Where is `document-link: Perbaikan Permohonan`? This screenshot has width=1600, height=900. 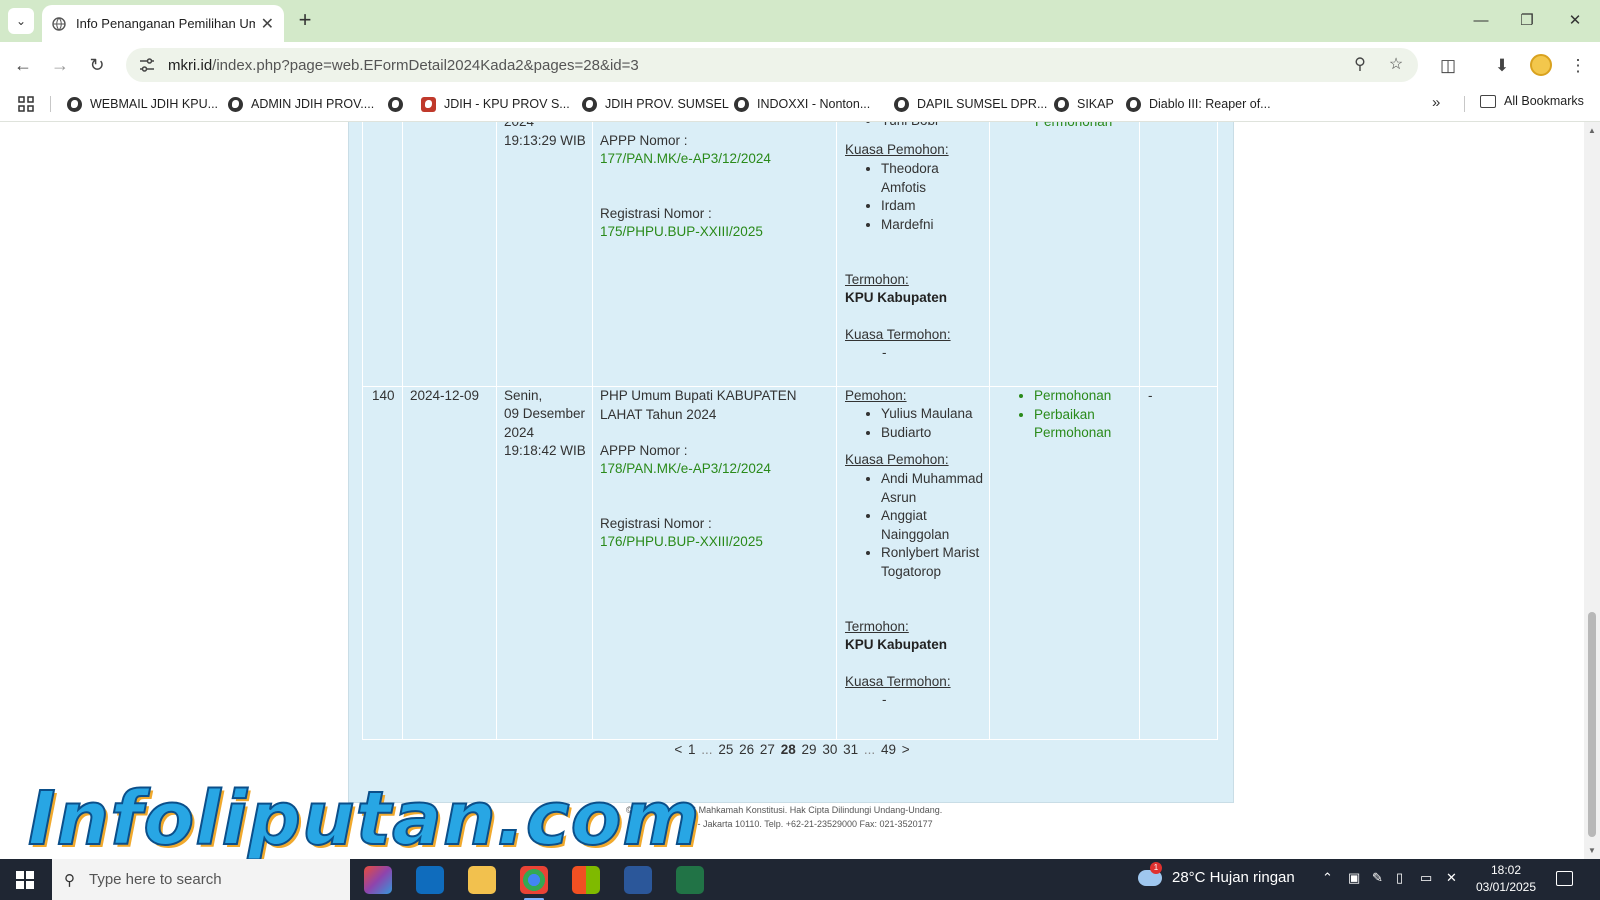 document-link: Perbaikan Permohonan is located at coordinates (1086, 424).